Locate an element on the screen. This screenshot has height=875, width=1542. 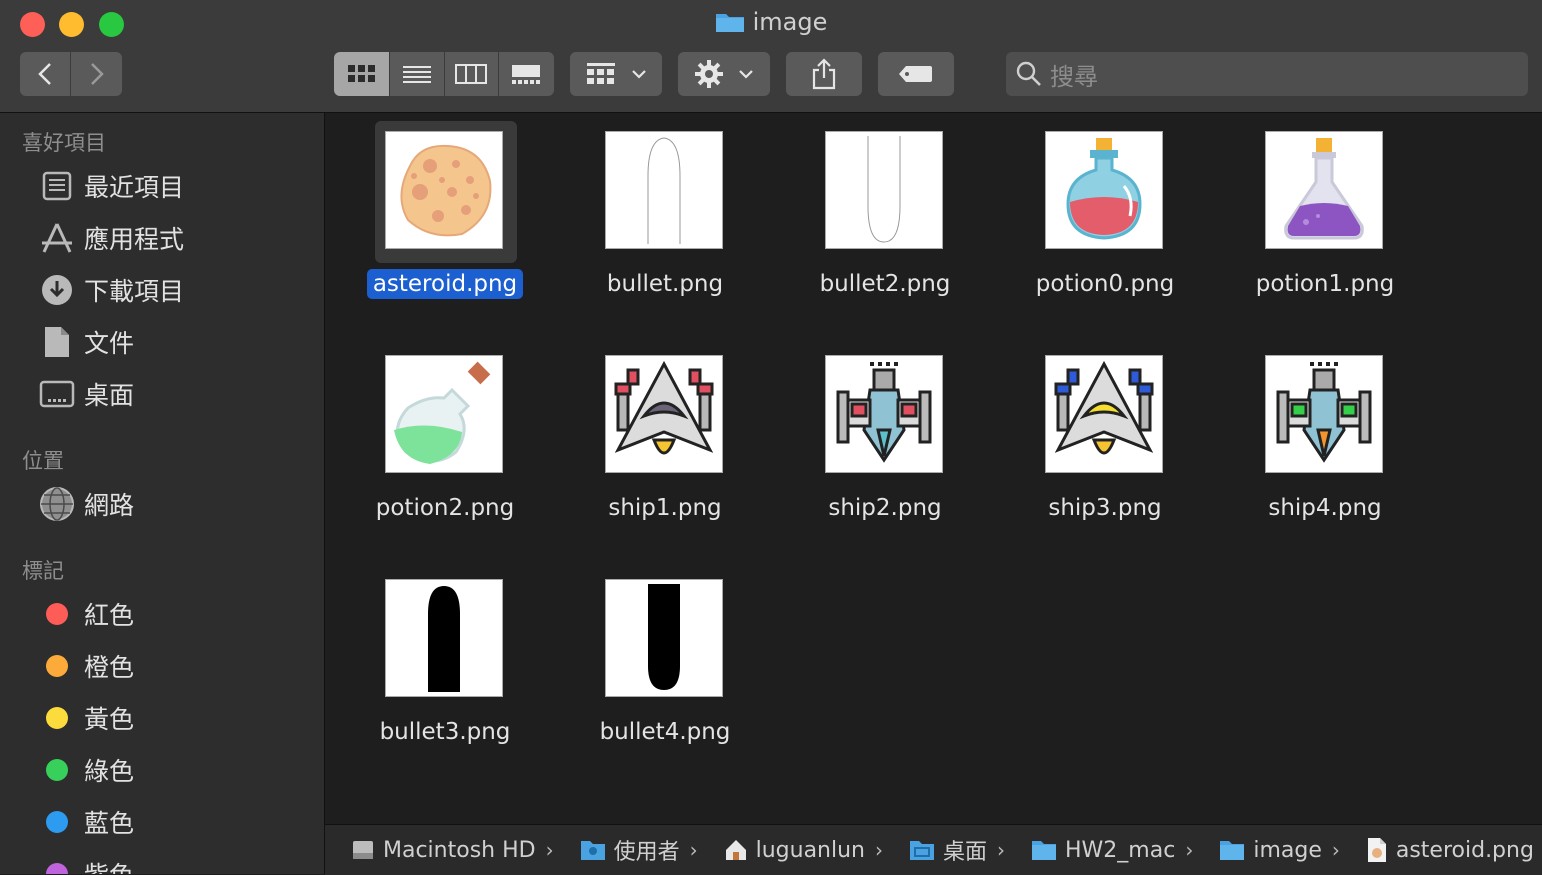
search-field: 搜尋 is located at coordinates (1267, 74).